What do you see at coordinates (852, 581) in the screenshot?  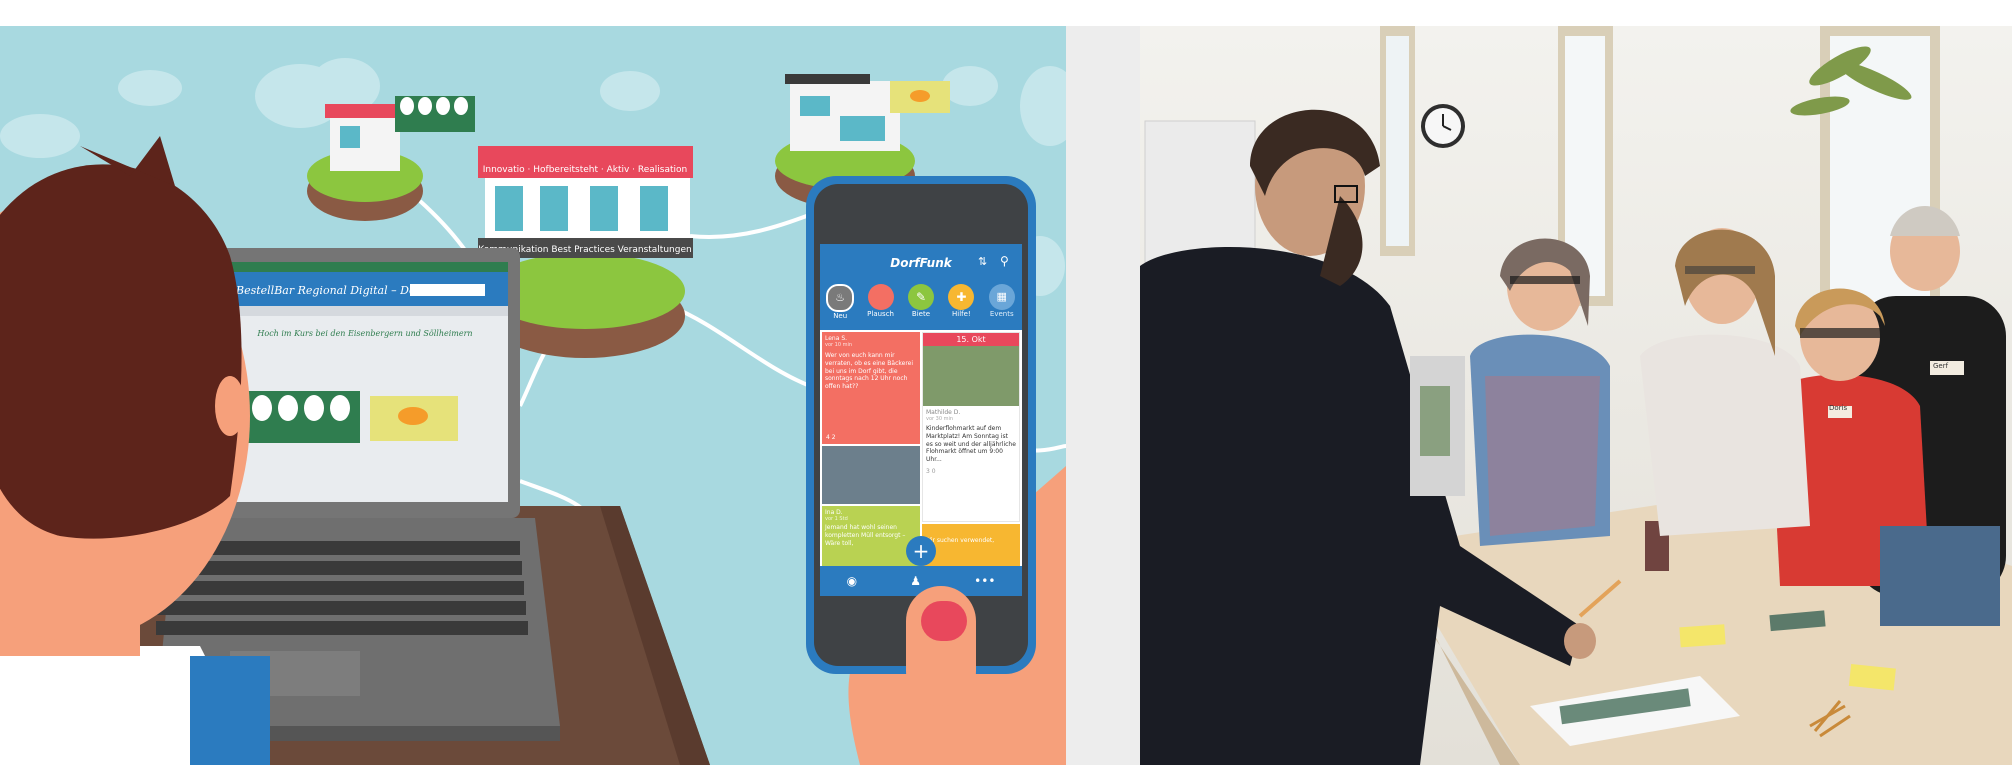 I see `broadcast-icon: ◉` at bounding box center [852, 581].